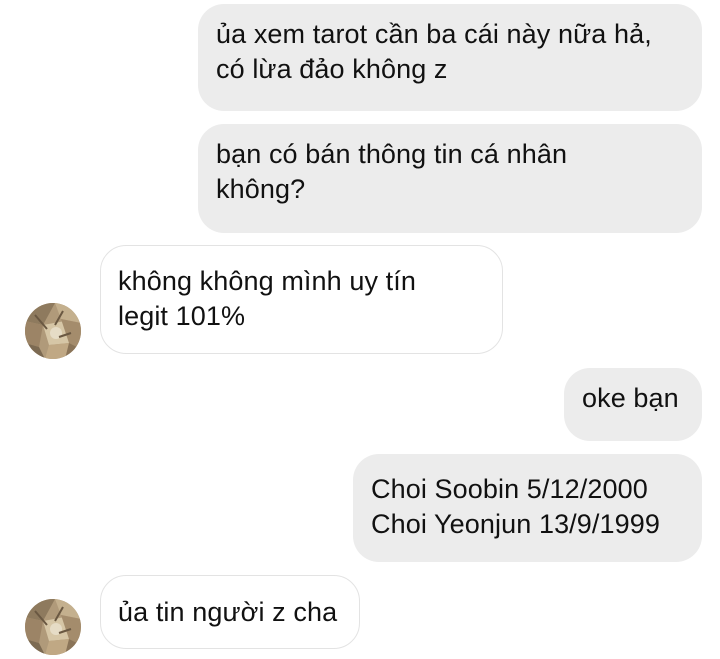 This screenshot has height=659, width=720. Describe the element at coordinates (633, 404) in the screenshot. I see `sent-message-bubble: oke bạn` at that location.